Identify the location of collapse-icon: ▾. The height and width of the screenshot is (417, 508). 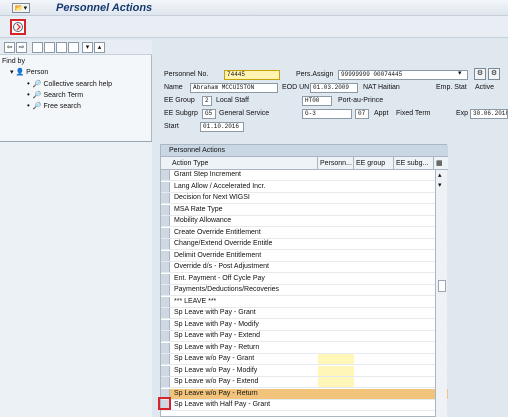
(87, 47).